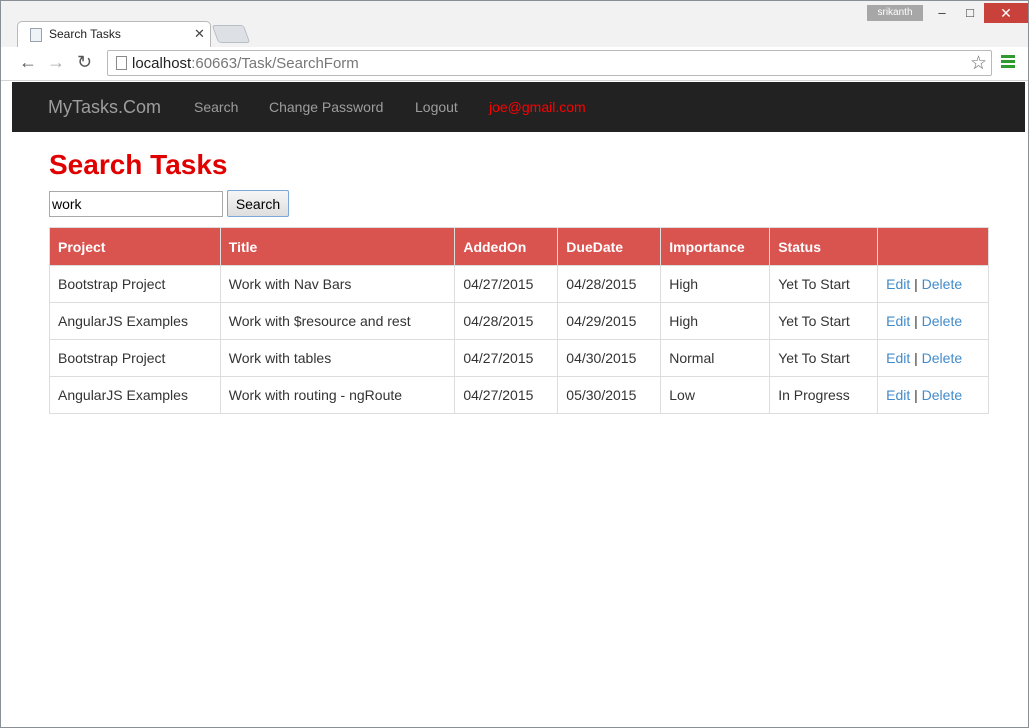 The height and width of the screenshot is (728, 1029). I want to click on brand-link: MyTasks.Com, so click(104, 107).